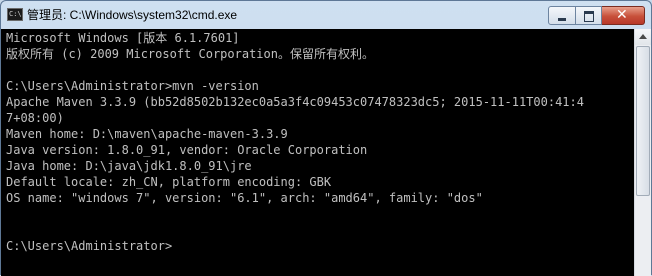 This screenshot has width=652, height=276. What do you see at coordinates (129, 166) in the screenshot?
I see `console-line: Java home: D:\java\jdk1.8.0_91\jre` at bounding box center [129, 166].